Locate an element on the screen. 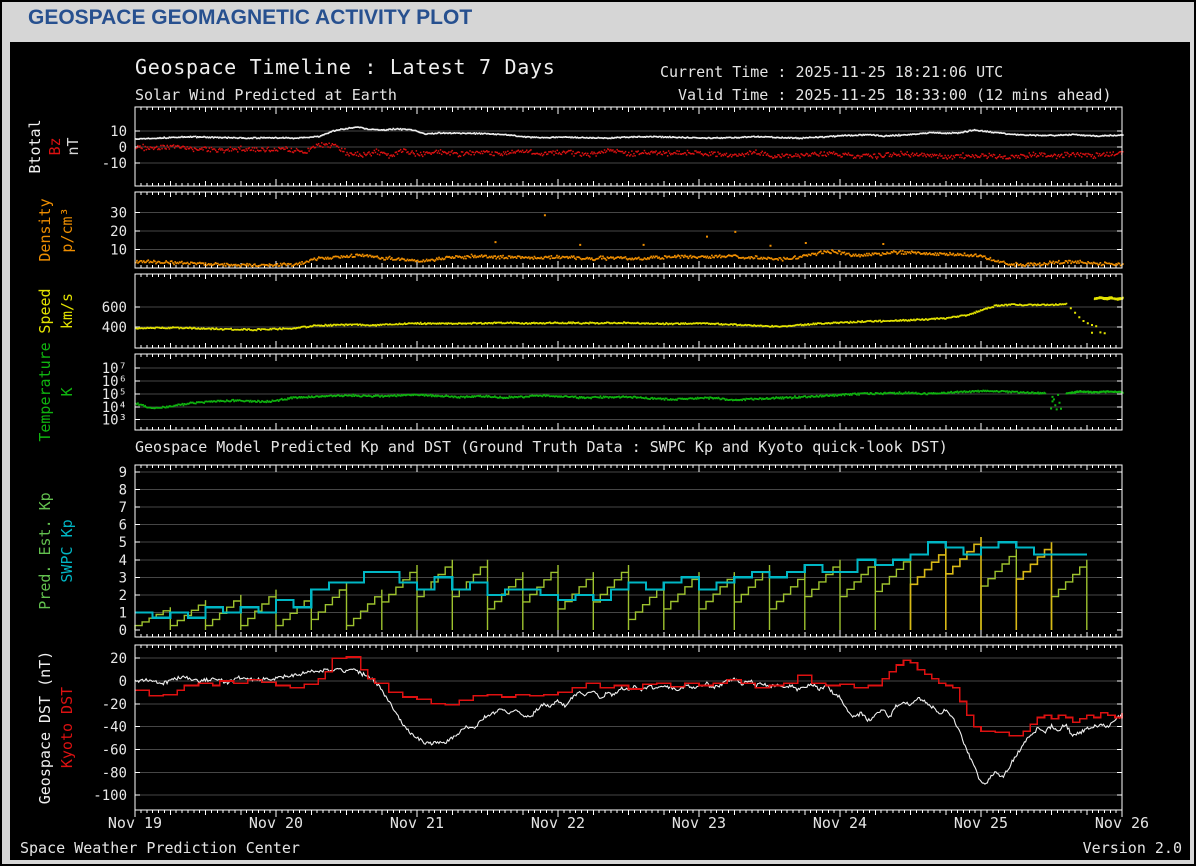  chart-title: Geospace Timeline : Latest 7 Days is located at coordinates (345, 67).